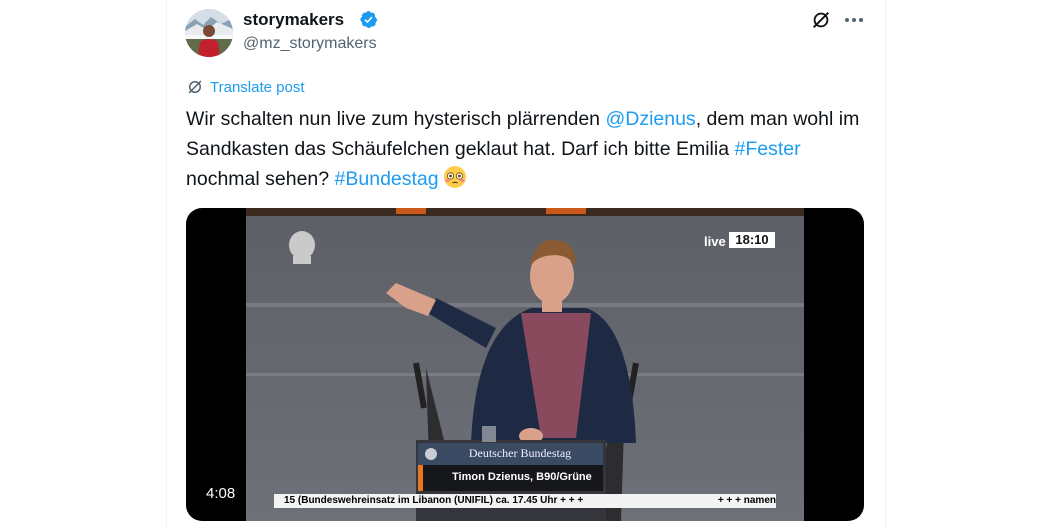 The image size is (1050, 529). I want to click on hashtag-link: #Fester, so click(768, 149).